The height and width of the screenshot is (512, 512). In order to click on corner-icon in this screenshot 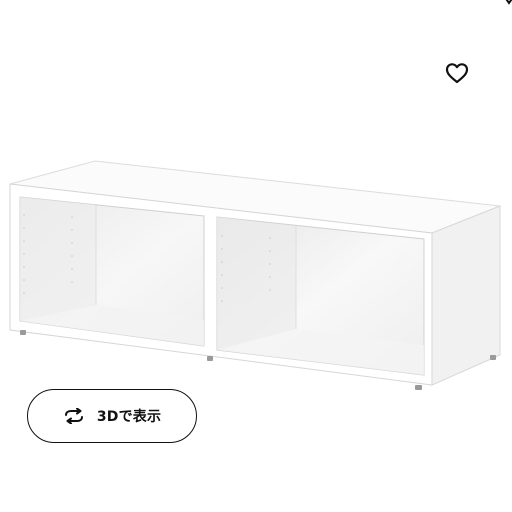, I will do `click(508, 2)`.